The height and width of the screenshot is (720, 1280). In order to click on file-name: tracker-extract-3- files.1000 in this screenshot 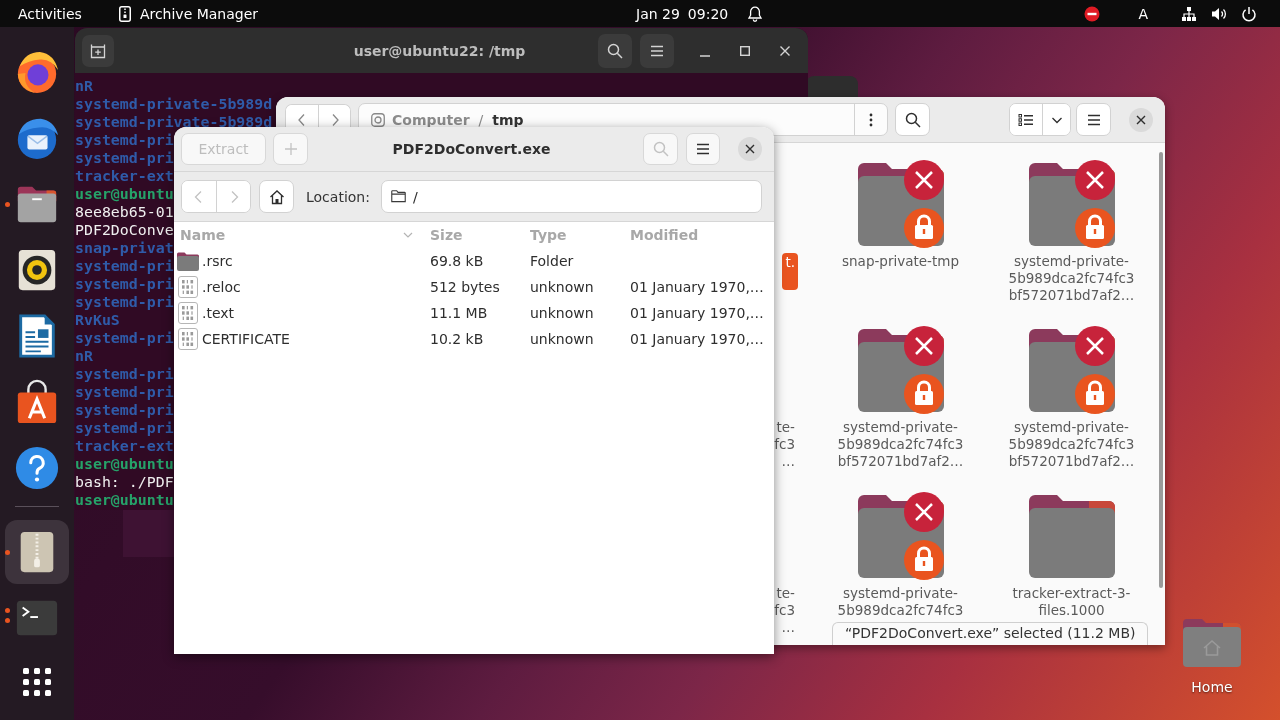, I will do `click(1071, 602)`.